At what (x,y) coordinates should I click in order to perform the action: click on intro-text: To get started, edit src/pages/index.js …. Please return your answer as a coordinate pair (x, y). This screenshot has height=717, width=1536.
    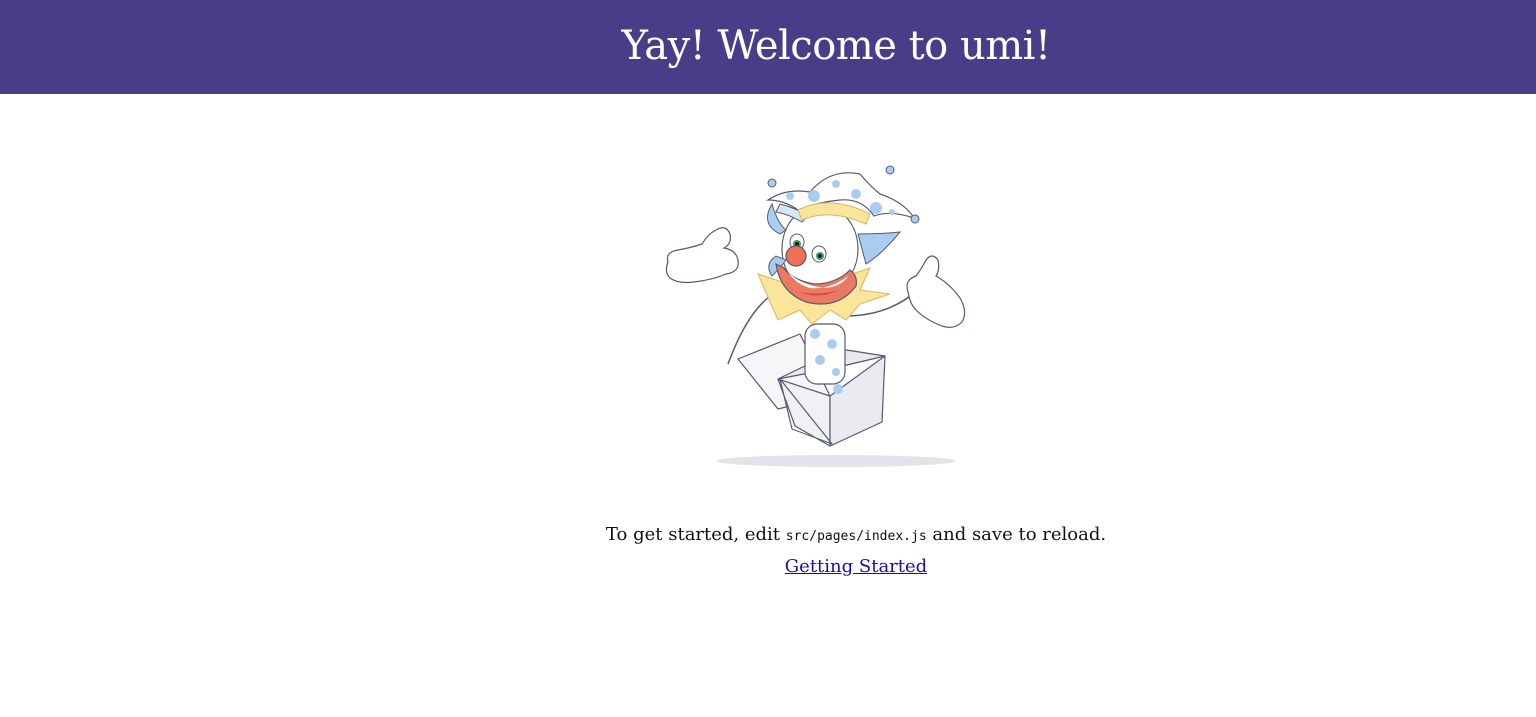
    Looking at the image, I should click on (812, 536).